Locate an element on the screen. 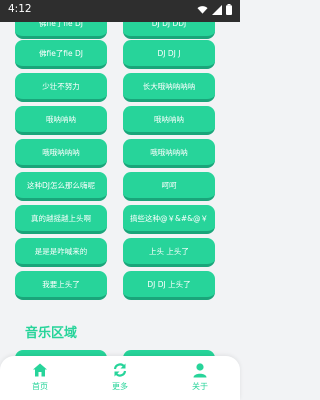  nav-item-home: 首页 is located at coordinates (40, 377).